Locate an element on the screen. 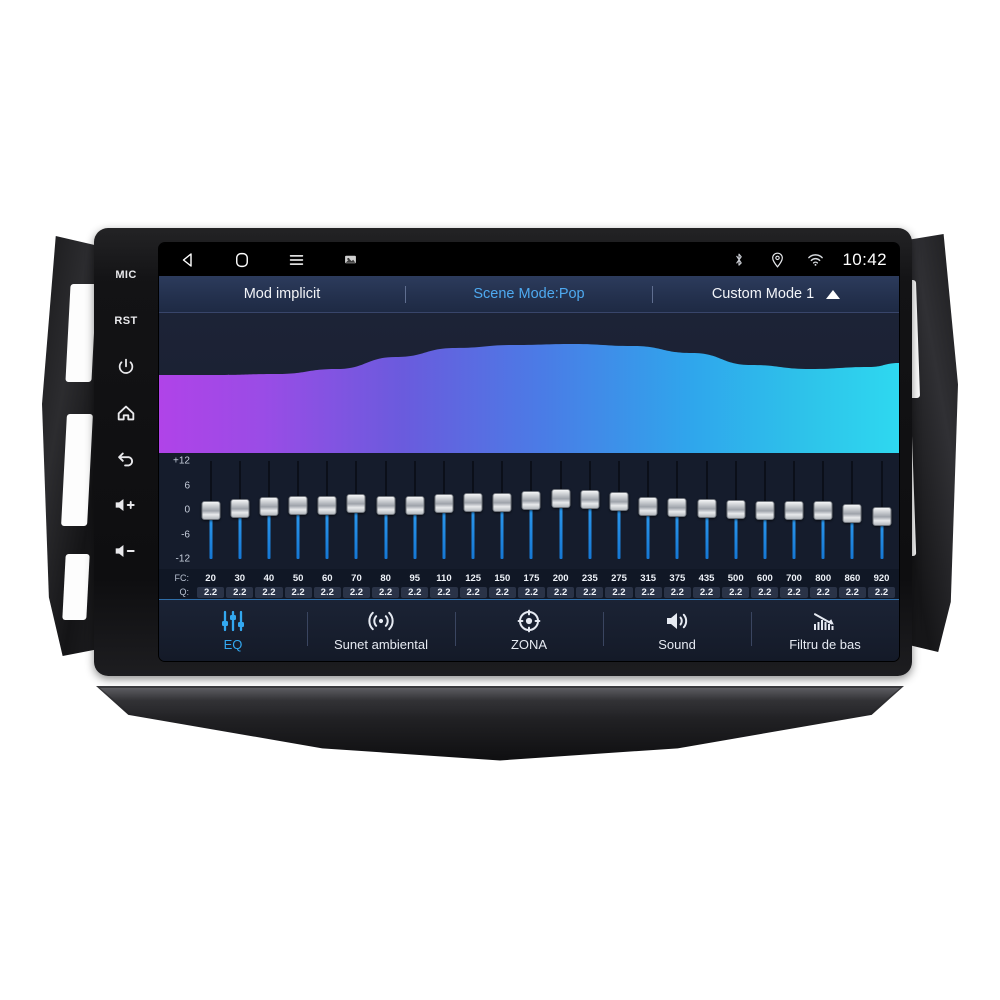  status-screenshot-button is located at coordinates (350, 260).